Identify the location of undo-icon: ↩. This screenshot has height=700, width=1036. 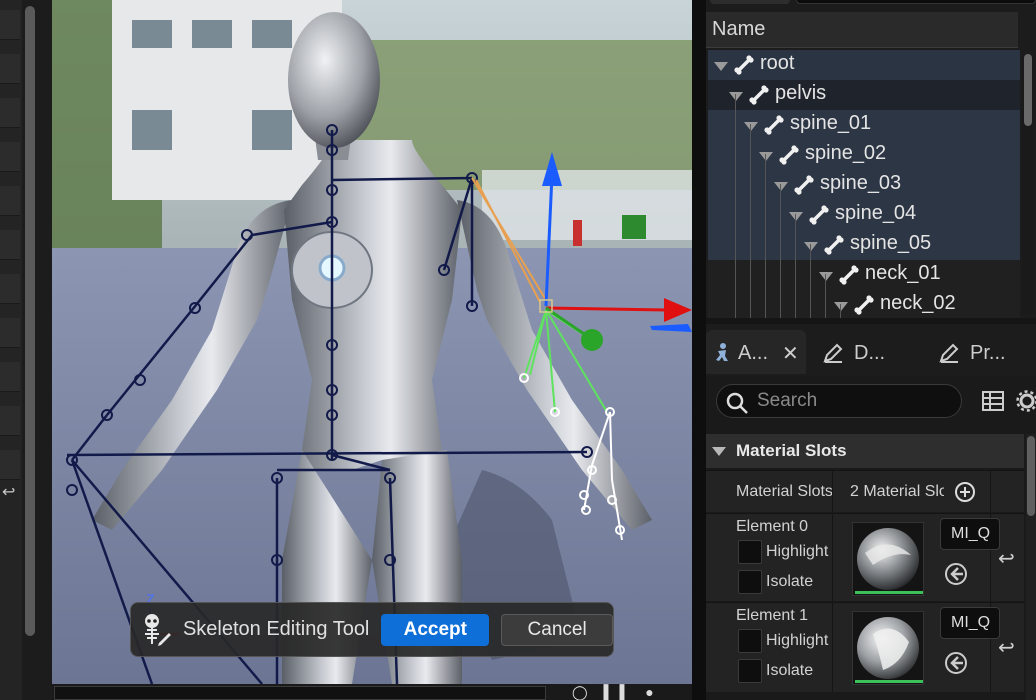
(8, 492).